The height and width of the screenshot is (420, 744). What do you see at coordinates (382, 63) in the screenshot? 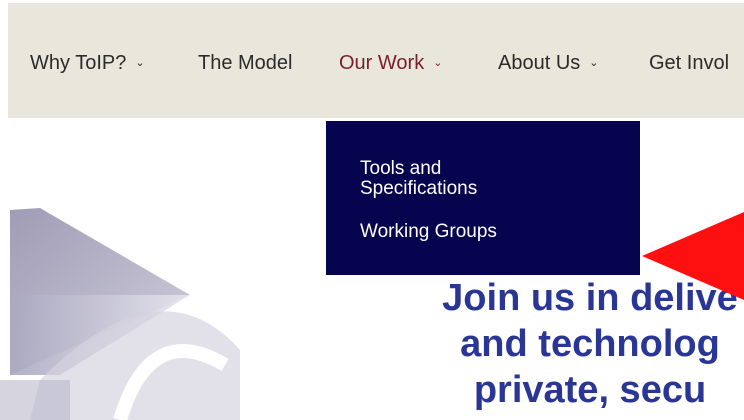
I see `nav-item-label: Our Work` at bounding box center [382, 63].